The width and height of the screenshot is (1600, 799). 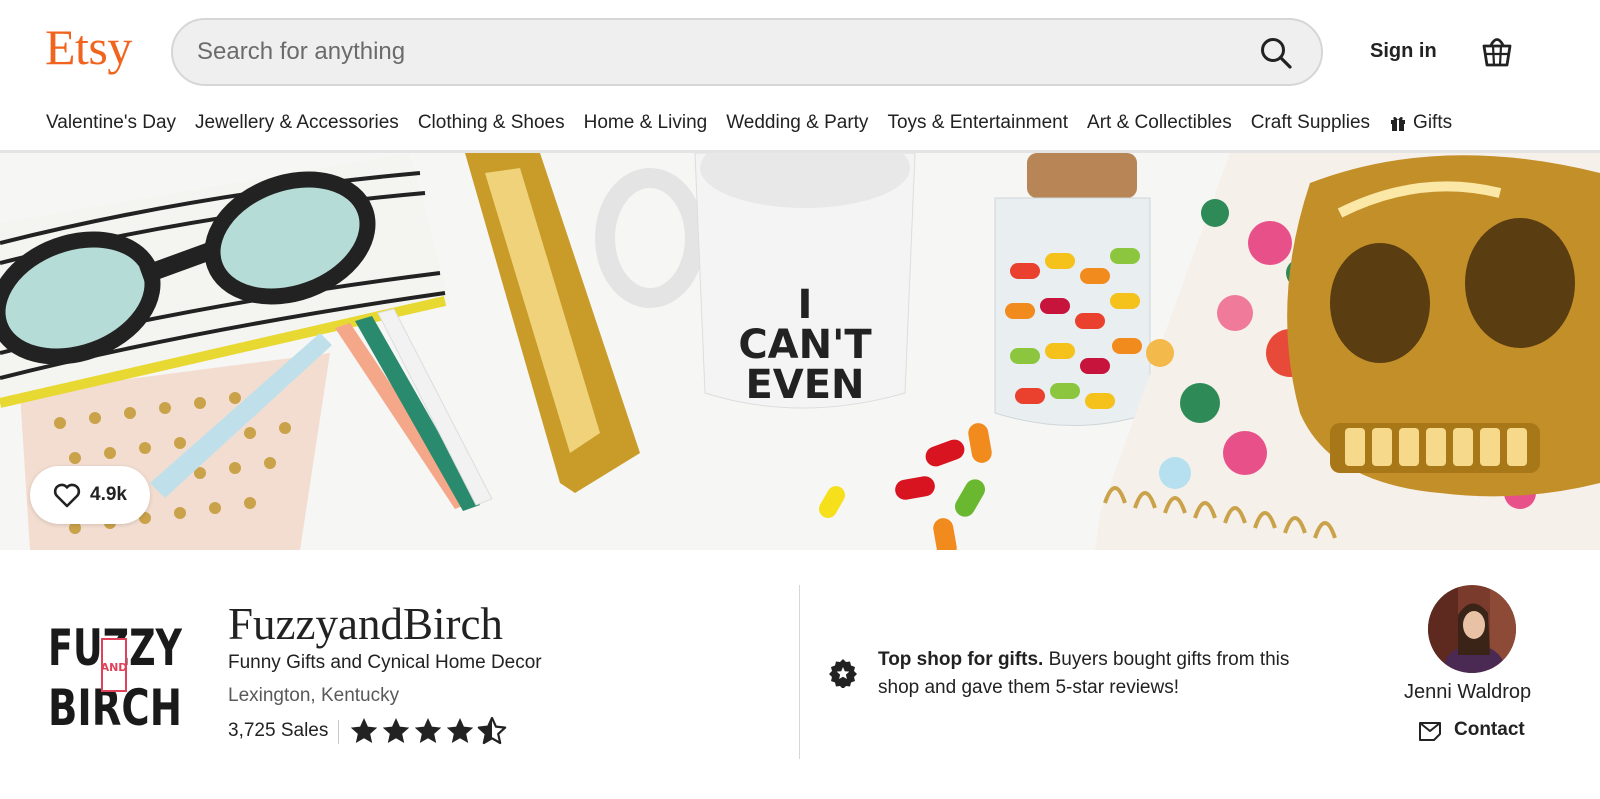 I want to click on top-shop-title: Top shop for gifts., so click(x=961, y=659).